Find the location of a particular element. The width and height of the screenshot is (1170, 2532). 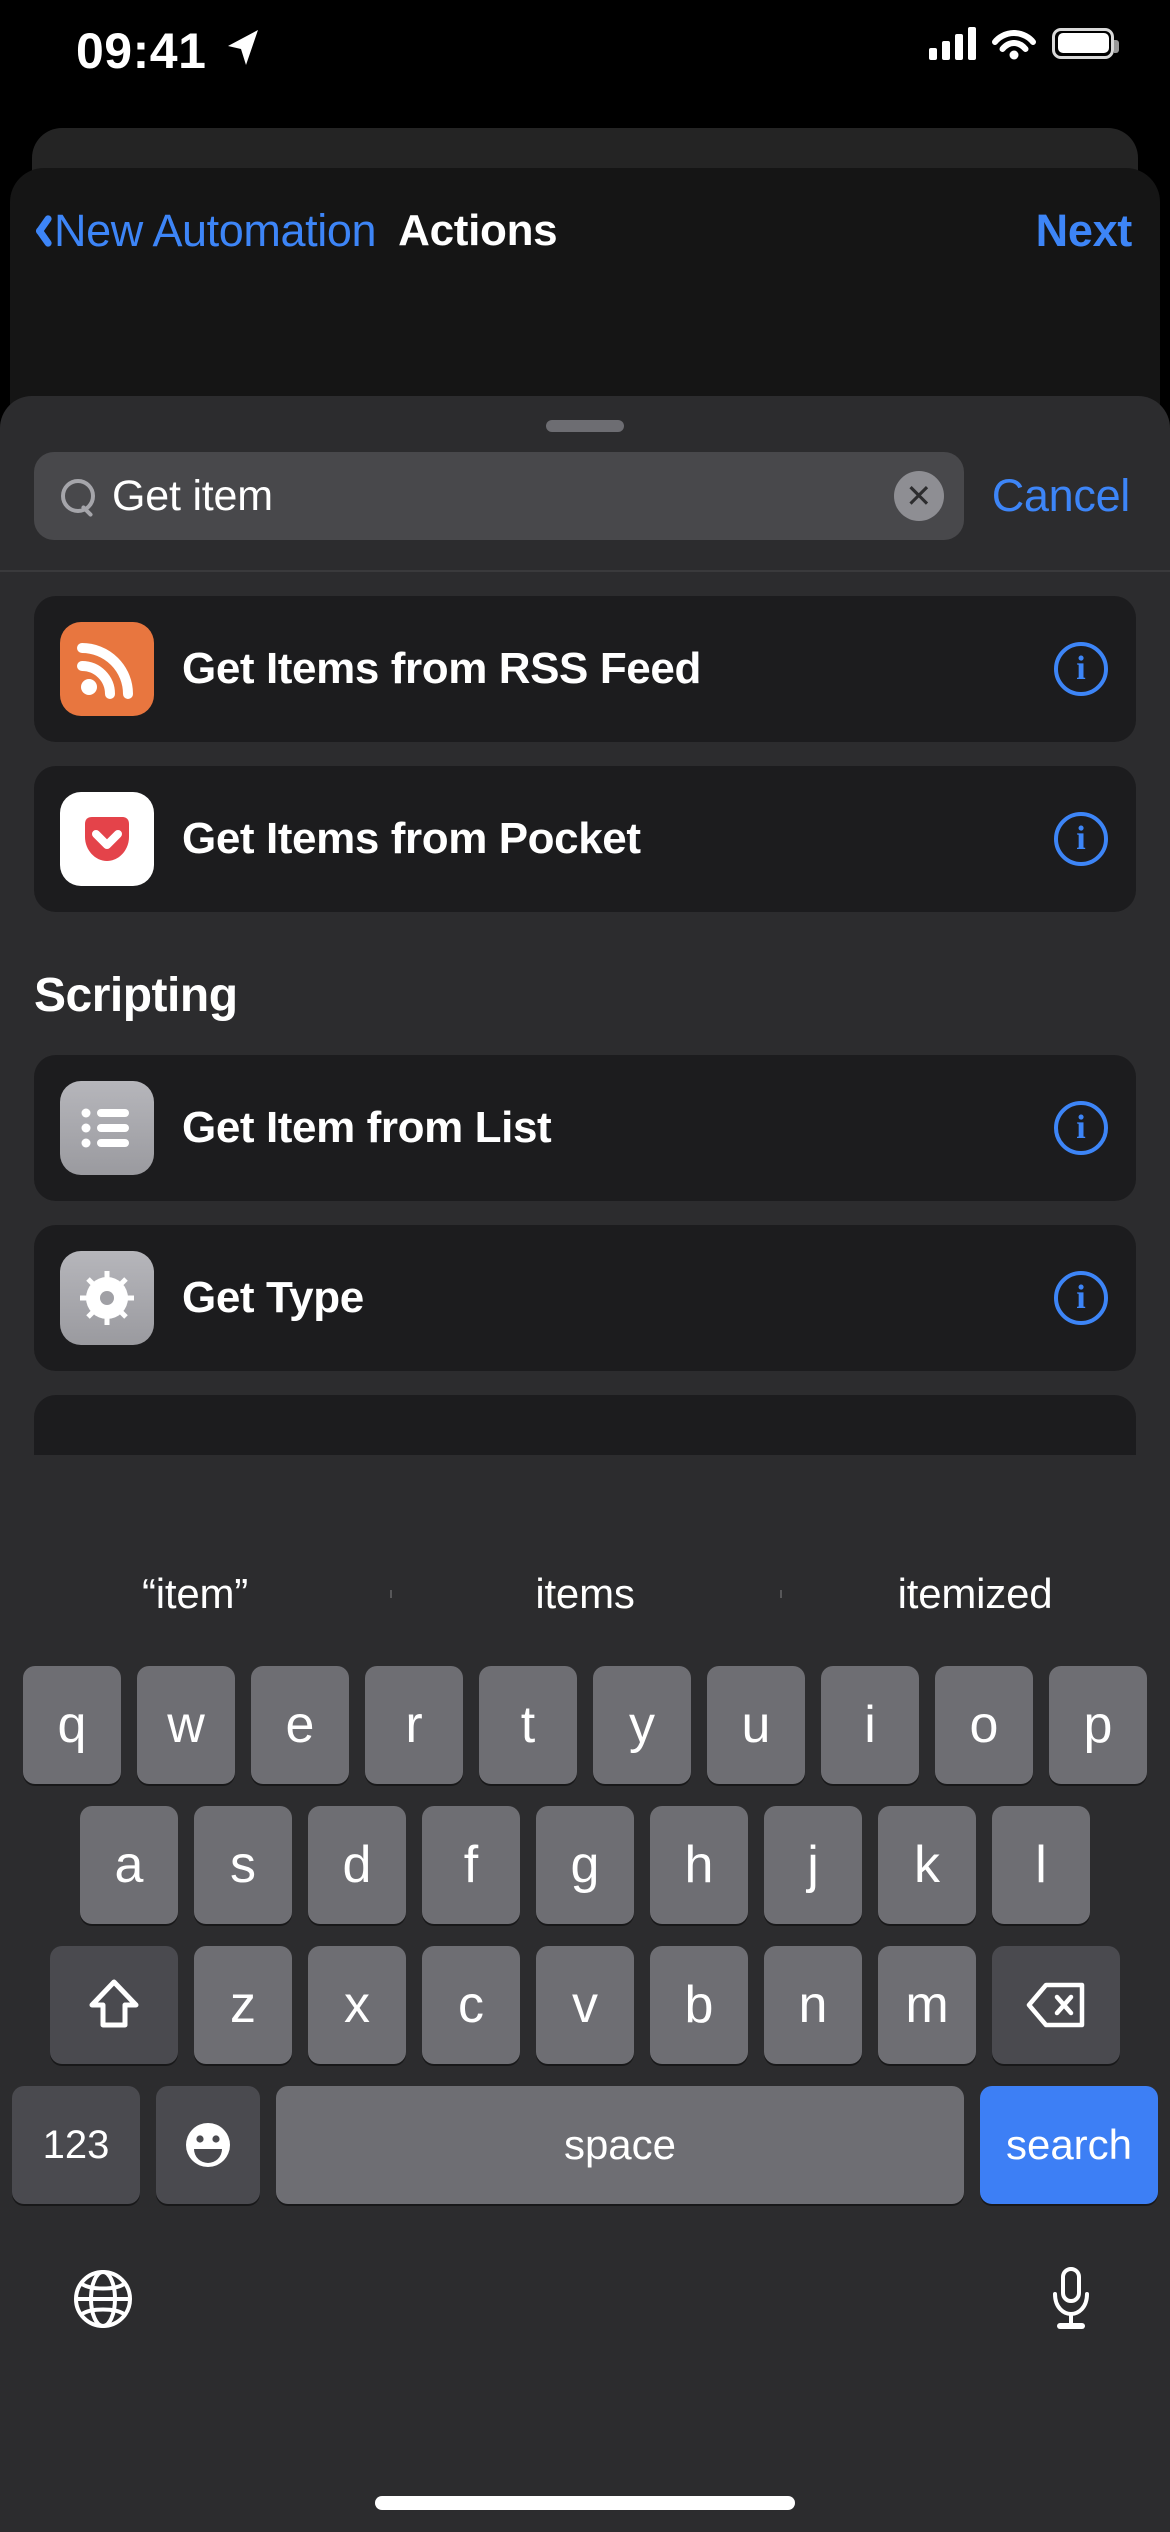

home-indicator is located at coordinates (585, 2503).